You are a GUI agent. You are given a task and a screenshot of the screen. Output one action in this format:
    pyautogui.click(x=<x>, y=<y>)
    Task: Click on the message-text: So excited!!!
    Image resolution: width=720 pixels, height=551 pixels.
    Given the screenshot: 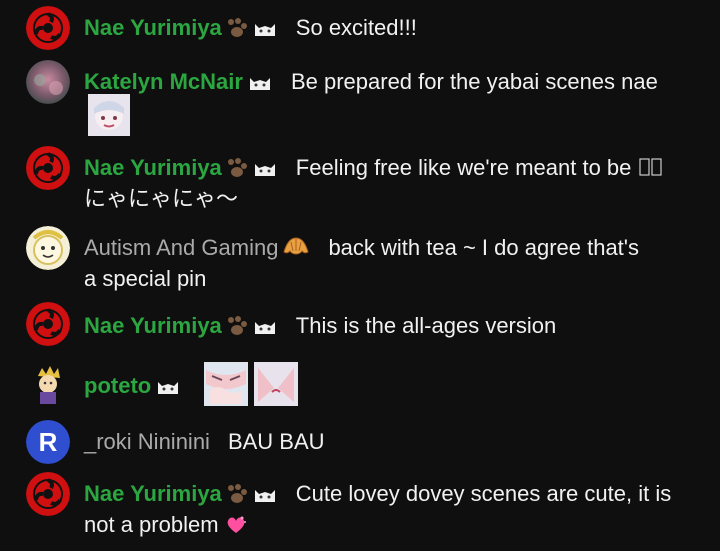 What is the action you would take?
    pyautogui.click(x=356, y=27)
    